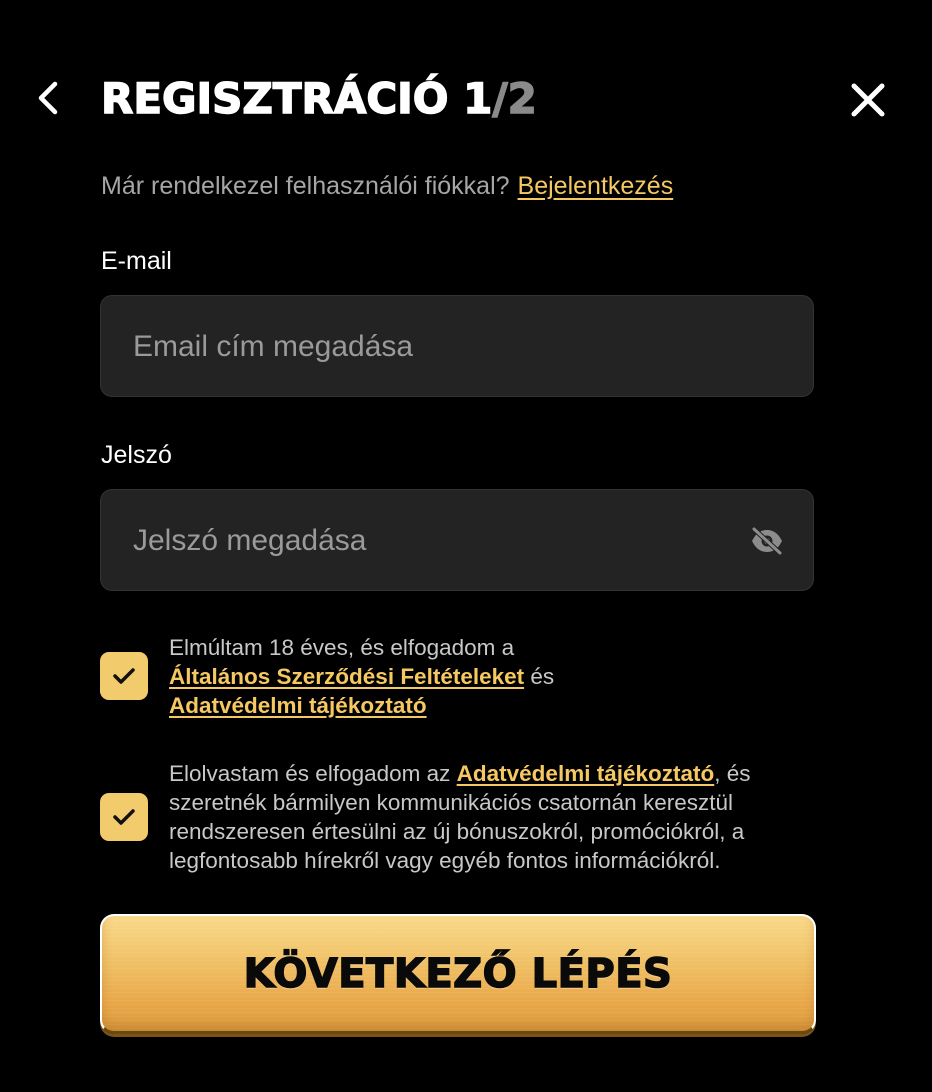 This screenshot has width=932, height=1092. I want to click on email-field, so click(433, 347).